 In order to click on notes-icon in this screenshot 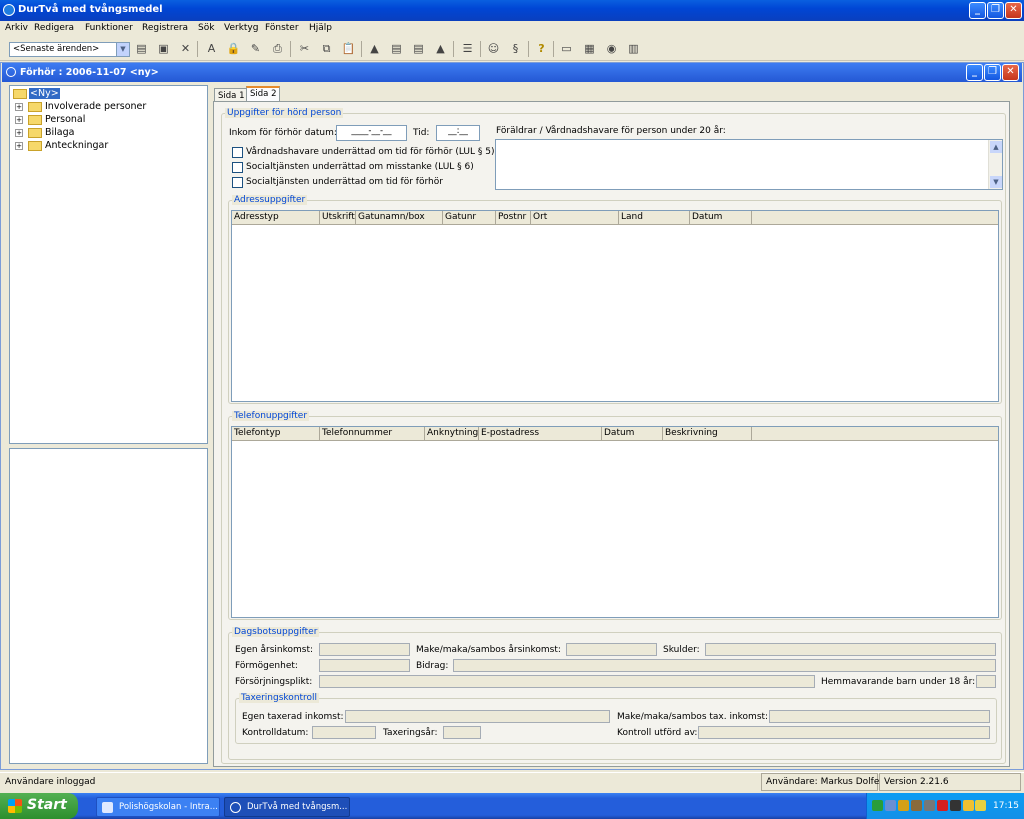, I will do `click(968, 805)`.